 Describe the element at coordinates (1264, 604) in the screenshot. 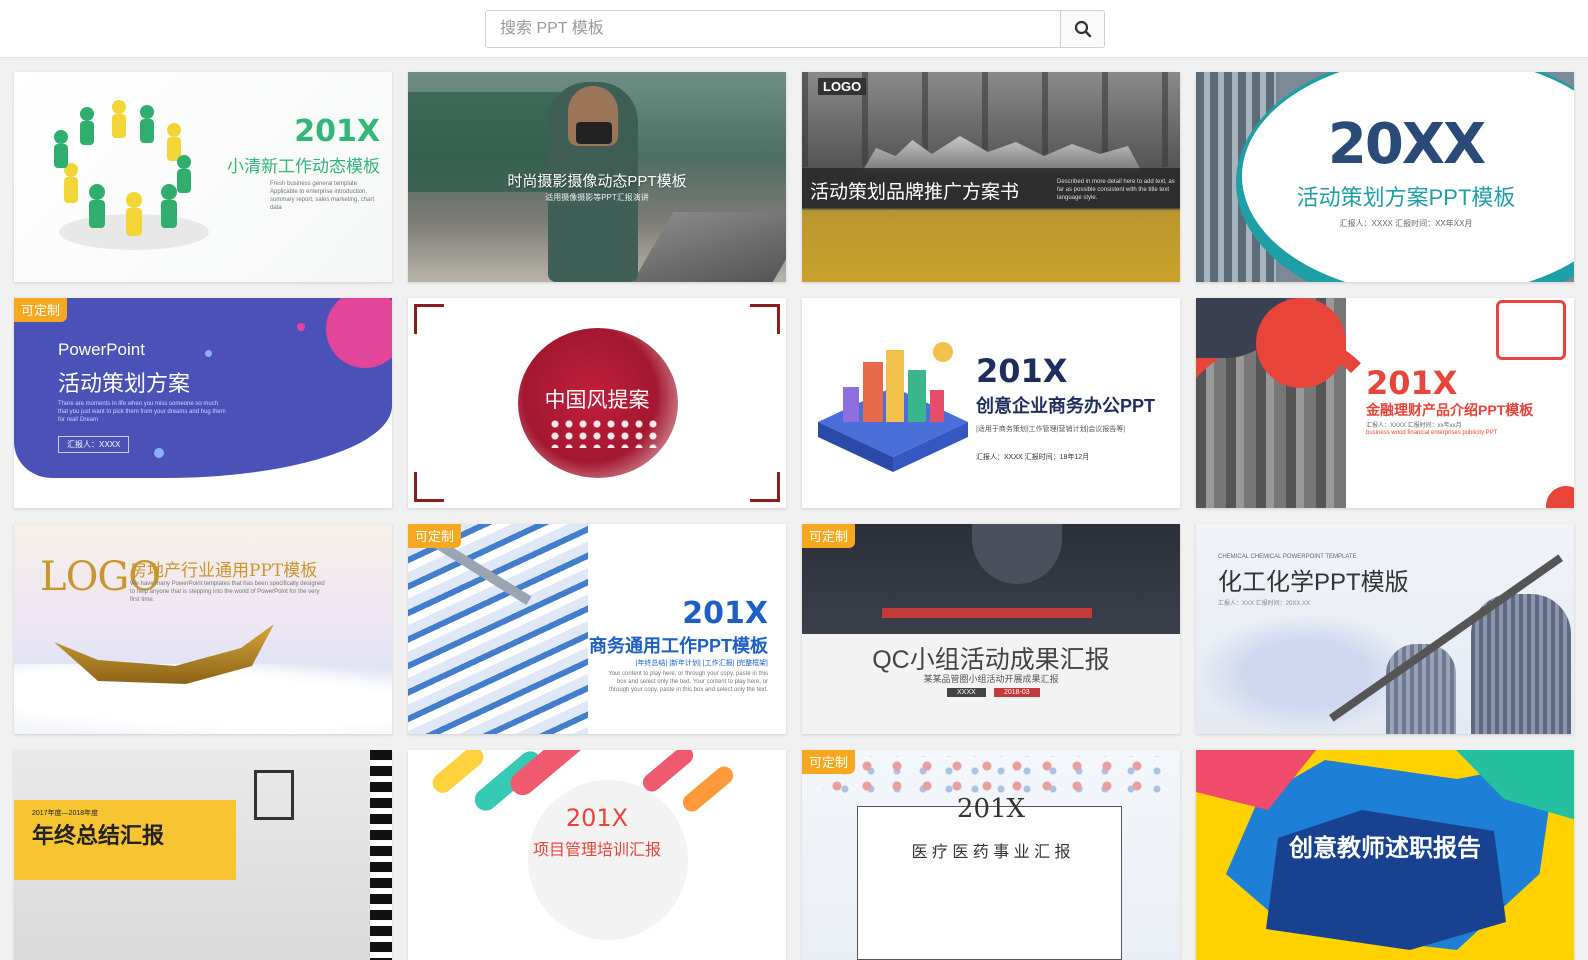

I see `card-meta: 汇报人：XXX 汇报时间：20XX.XX` at that location.